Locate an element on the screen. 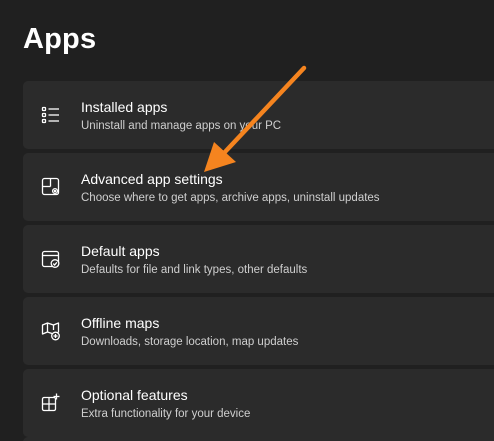 This screenshot has height=441, width=494. installed-apps-title: Installed apps is located at coordinates (124, 107).